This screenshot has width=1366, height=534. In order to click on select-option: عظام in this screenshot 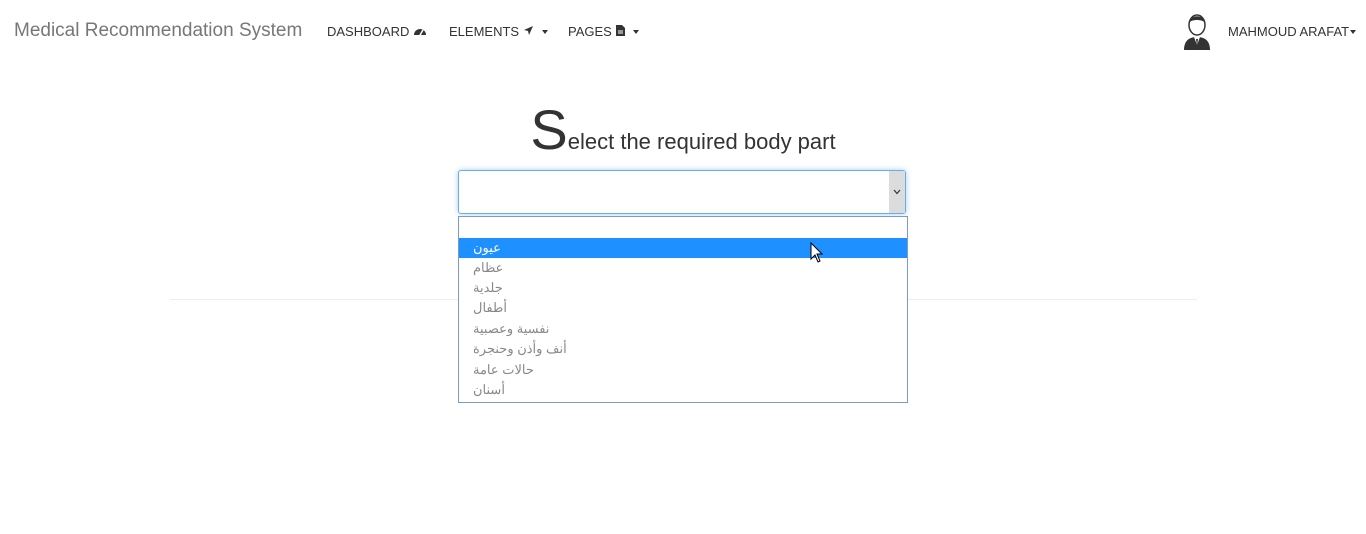, I will do `click(683, 268)`.